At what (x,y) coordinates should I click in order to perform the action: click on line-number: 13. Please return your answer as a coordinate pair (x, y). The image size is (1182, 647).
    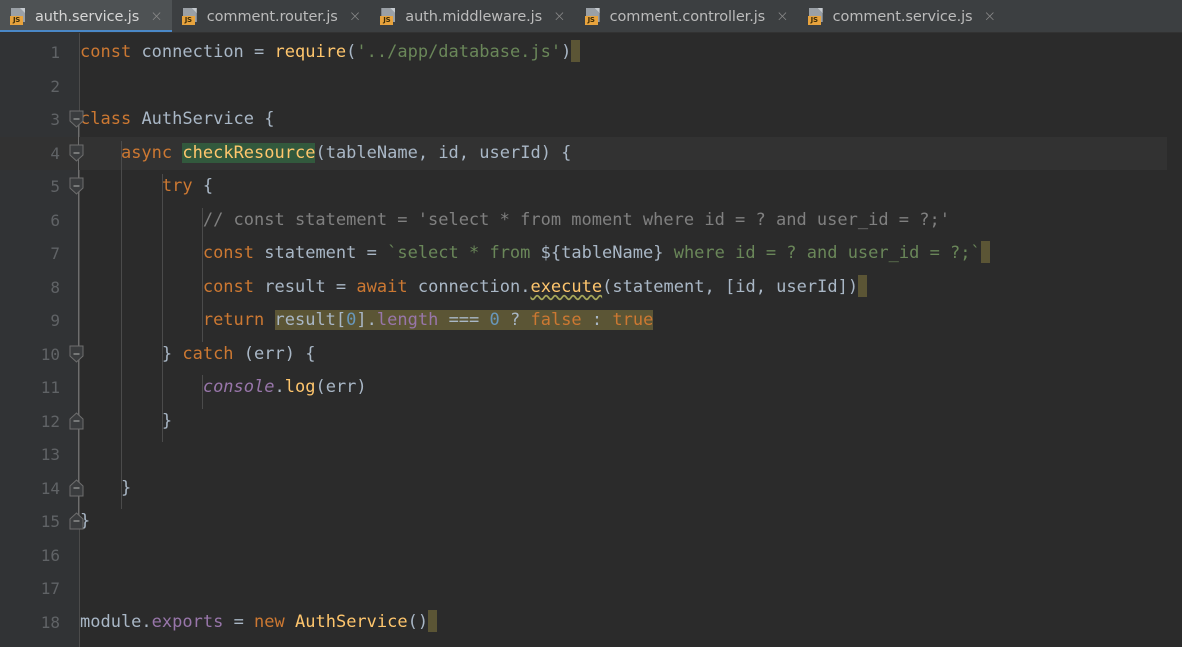
    Looking at the image, I should click on (30, 455).